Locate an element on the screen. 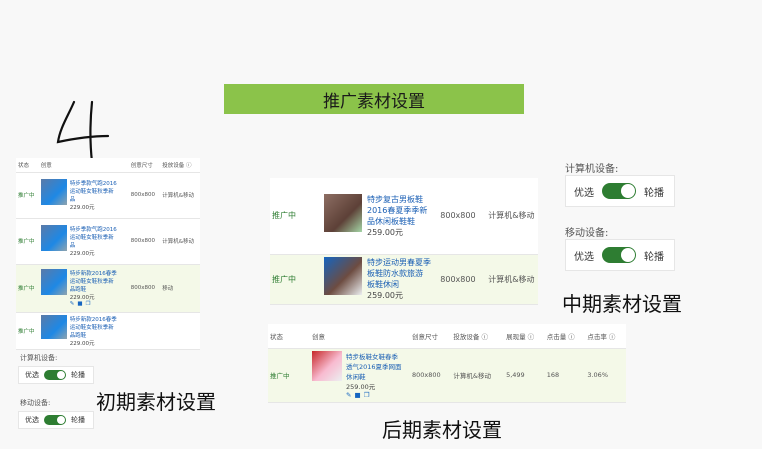 The height and width of the screenshot is (449, 762). page-title: 推广素材设置 is located at coordinates (374, 99).